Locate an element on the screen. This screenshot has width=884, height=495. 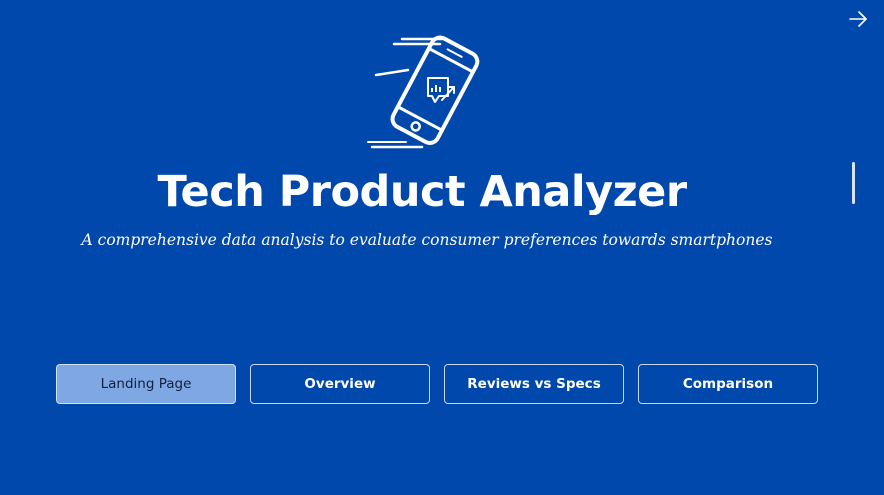
next-page-arrow-icon is located at coordinates (858, 19).